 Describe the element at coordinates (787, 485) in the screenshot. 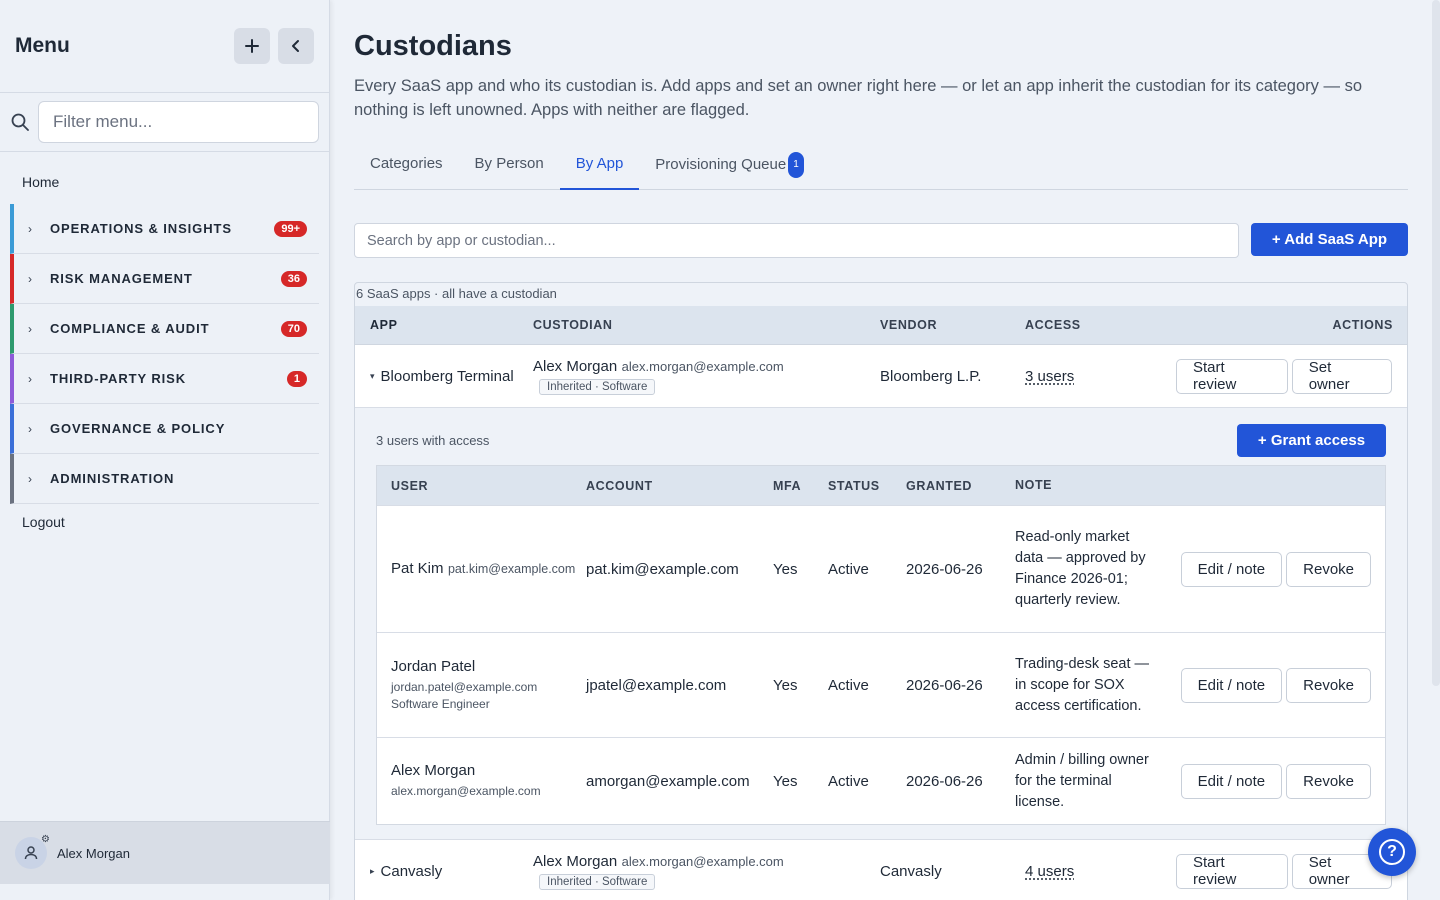

I see `header-mfa: MFA` at that location.